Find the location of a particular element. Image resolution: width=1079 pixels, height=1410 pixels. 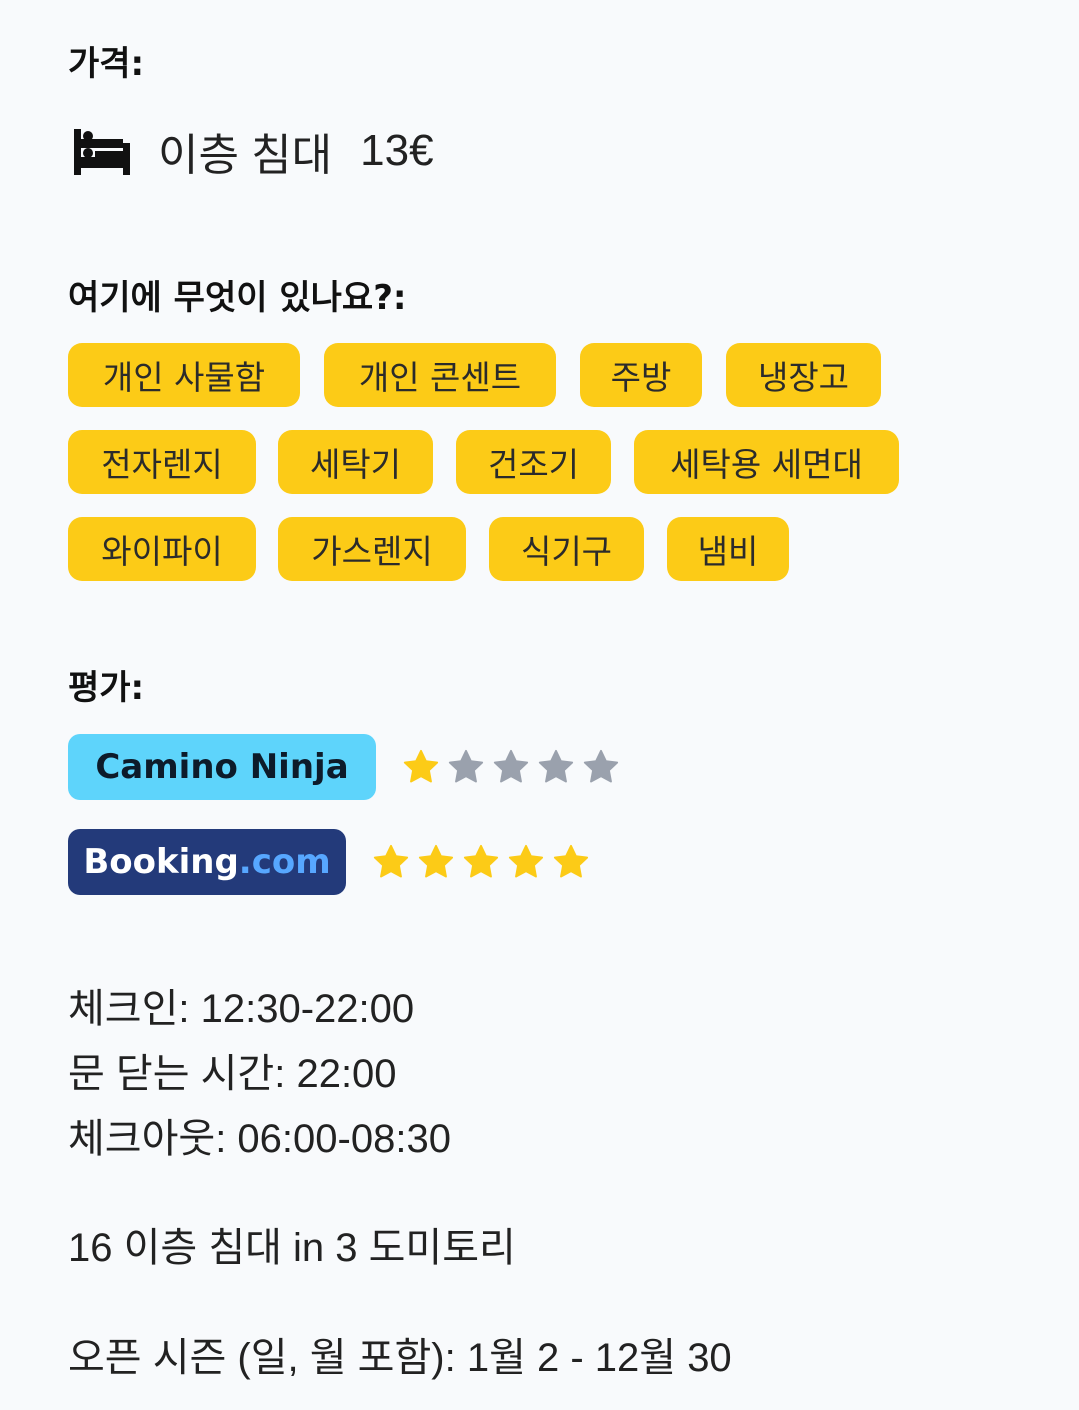

camino-ninja-badge: Camino Ninja is located at coordinates (222, 767).